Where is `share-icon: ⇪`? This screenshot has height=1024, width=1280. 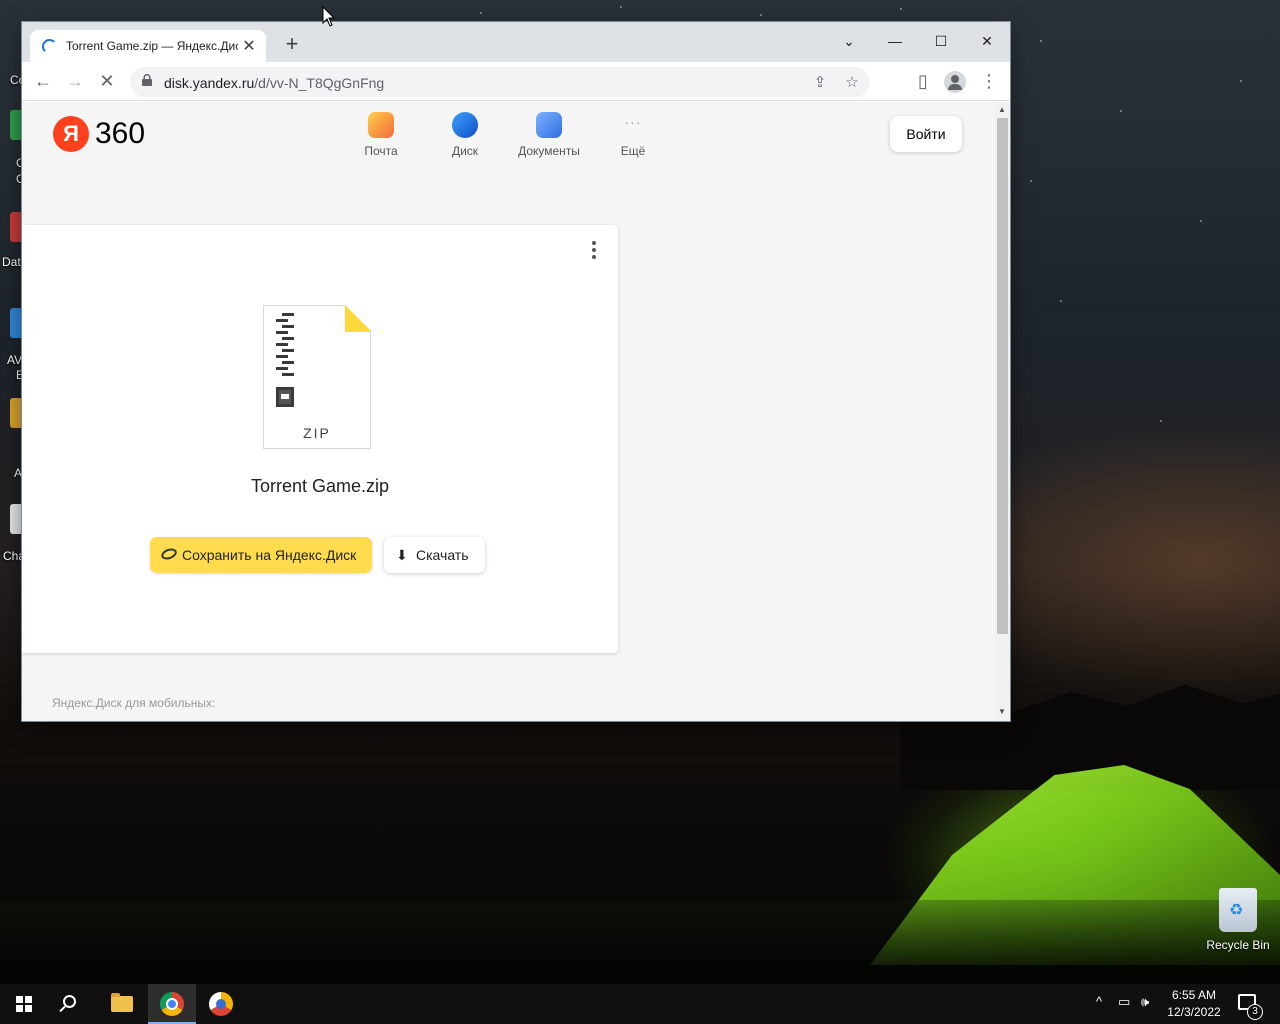 share-icon: ⇪ is located at coordinates (820, 83).